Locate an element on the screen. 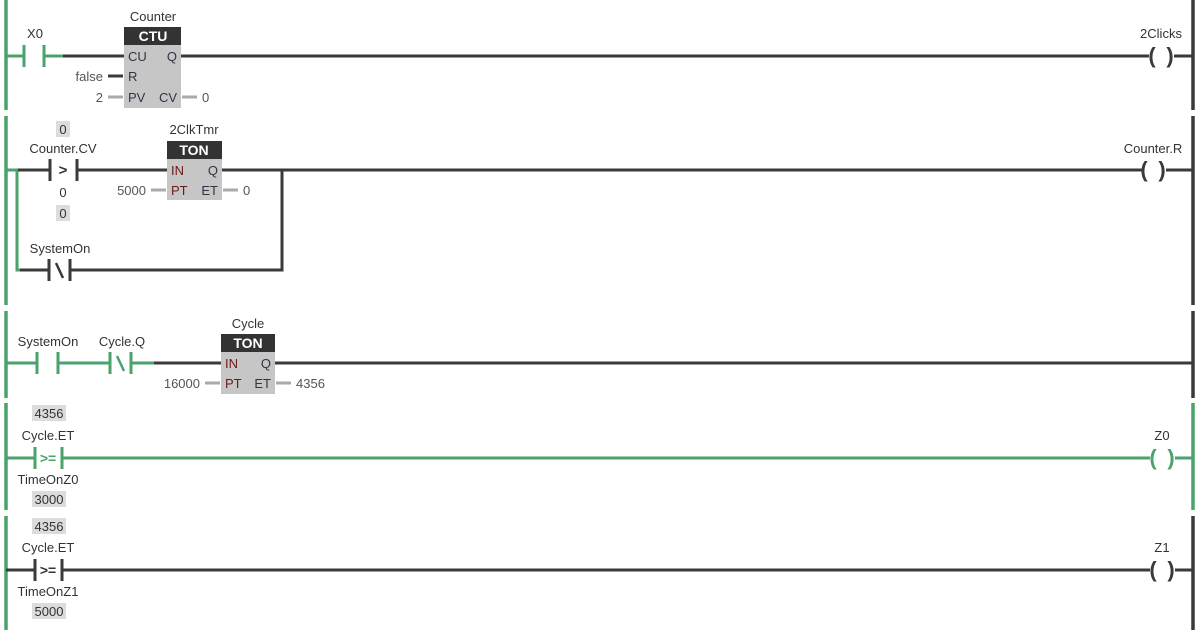 The image size is (1200, 630). coil-z0: () Z0 is located at coordinates (1161, 449).